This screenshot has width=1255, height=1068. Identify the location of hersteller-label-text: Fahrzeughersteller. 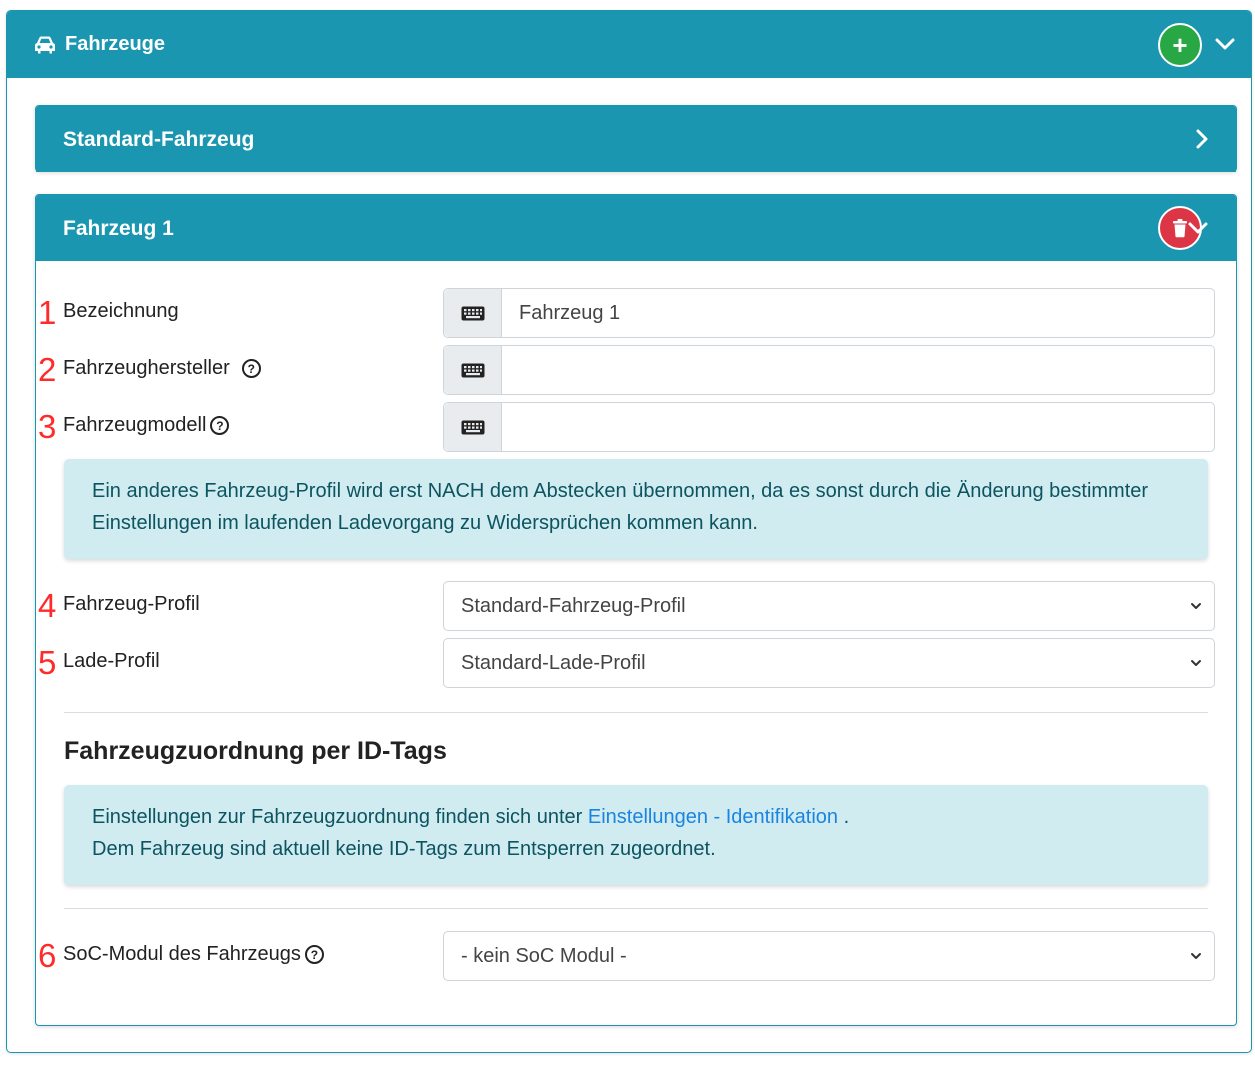
(146, 368).